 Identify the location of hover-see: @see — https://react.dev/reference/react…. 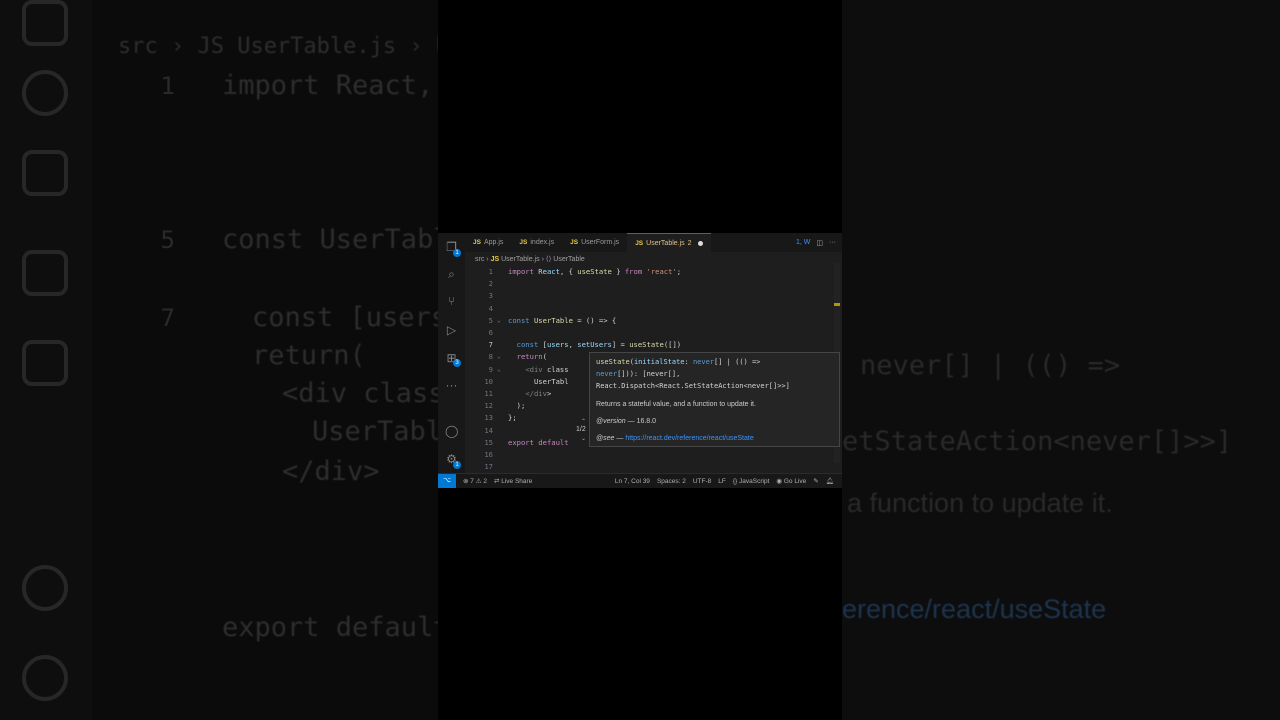
(675, 438).